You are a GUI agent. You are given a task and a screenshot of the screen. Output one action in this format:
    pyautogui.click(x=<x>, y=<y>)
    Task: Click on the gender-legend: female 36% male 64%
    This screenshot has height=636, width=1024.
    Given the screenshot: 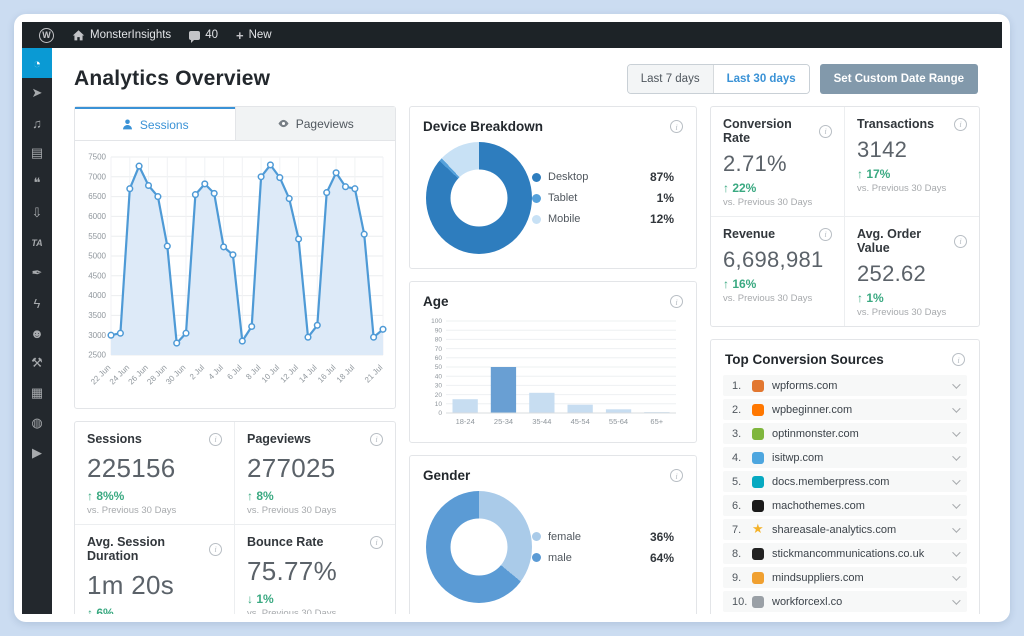 What is the action you would take?
    pyautogui.click(x=603, y=547)
    